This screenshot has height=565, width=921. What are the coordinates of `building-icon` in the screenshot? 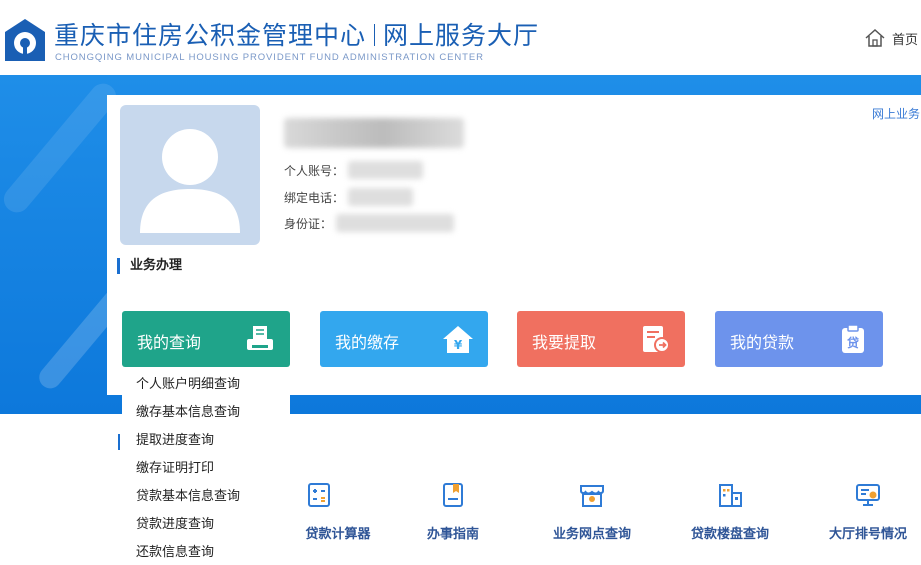 It's located at (730, 495).